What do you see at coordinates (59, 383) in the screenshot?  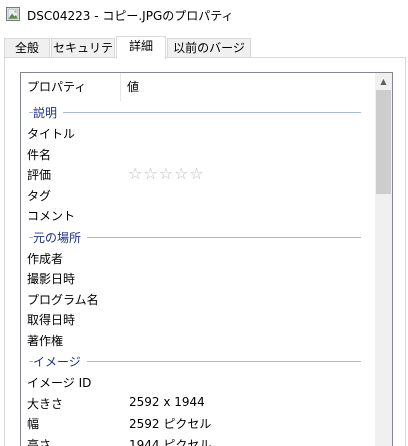 I see `property-name: イメージ ID` at bounding box center [59, 383].